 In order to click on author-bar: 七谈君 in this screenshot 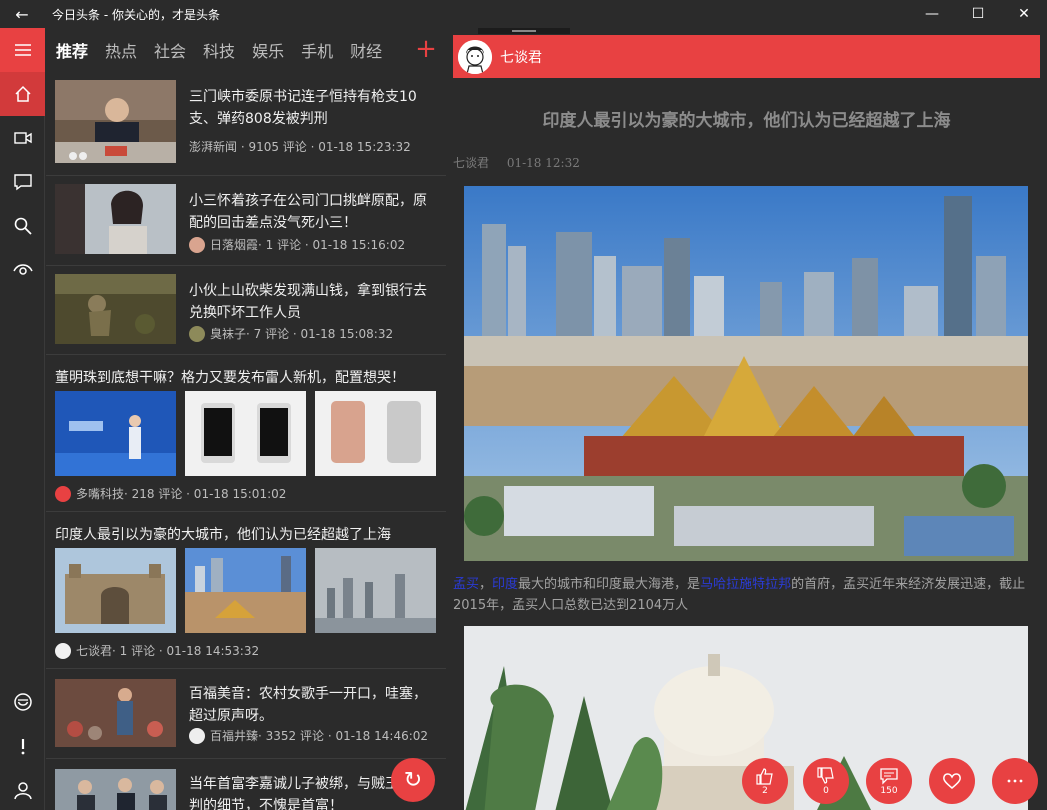, I will do `click(746, 56)`.